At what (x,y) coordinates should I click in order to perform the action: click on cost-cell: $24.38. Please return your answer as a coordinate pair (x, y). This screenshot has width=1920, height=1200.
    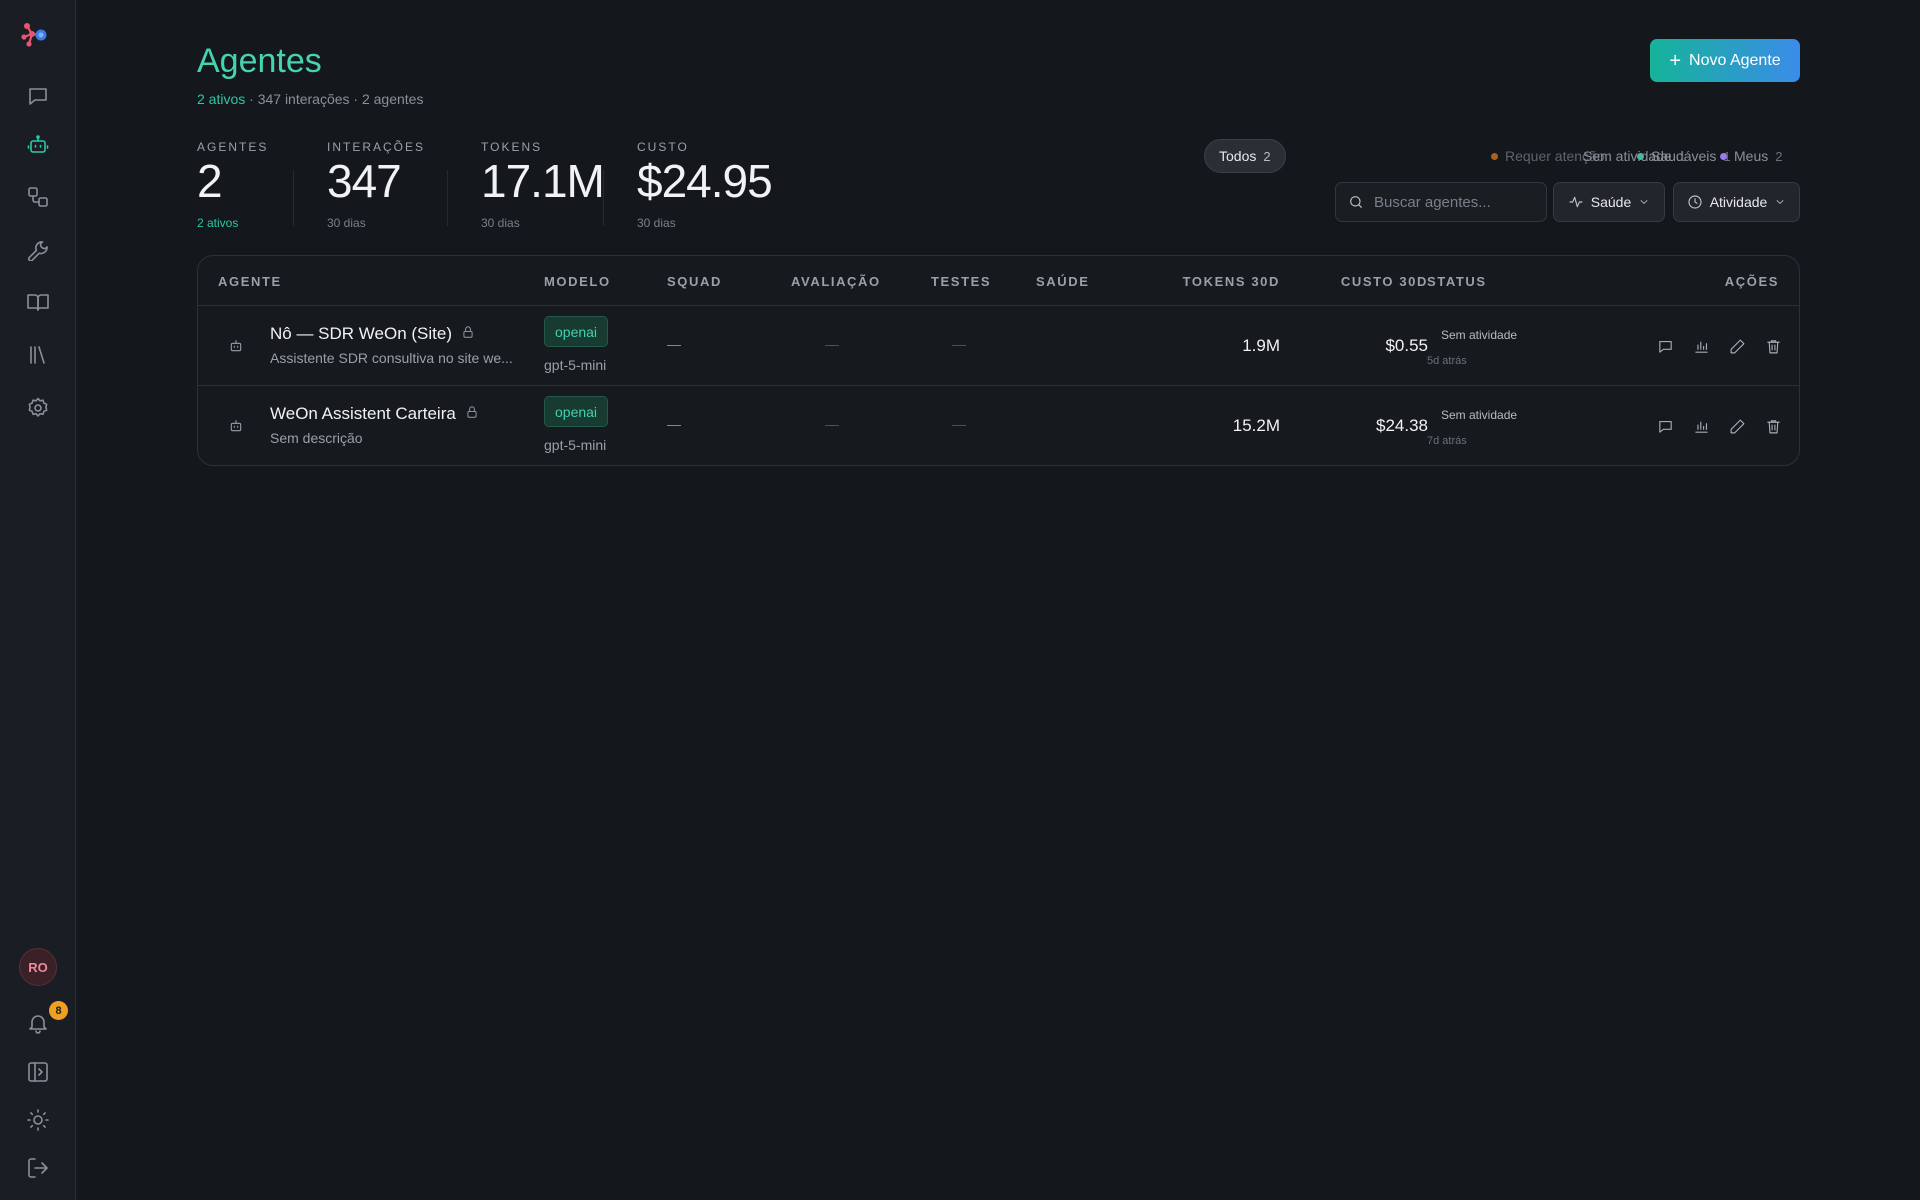
    Looking at the image, I should click on (1402, 425).